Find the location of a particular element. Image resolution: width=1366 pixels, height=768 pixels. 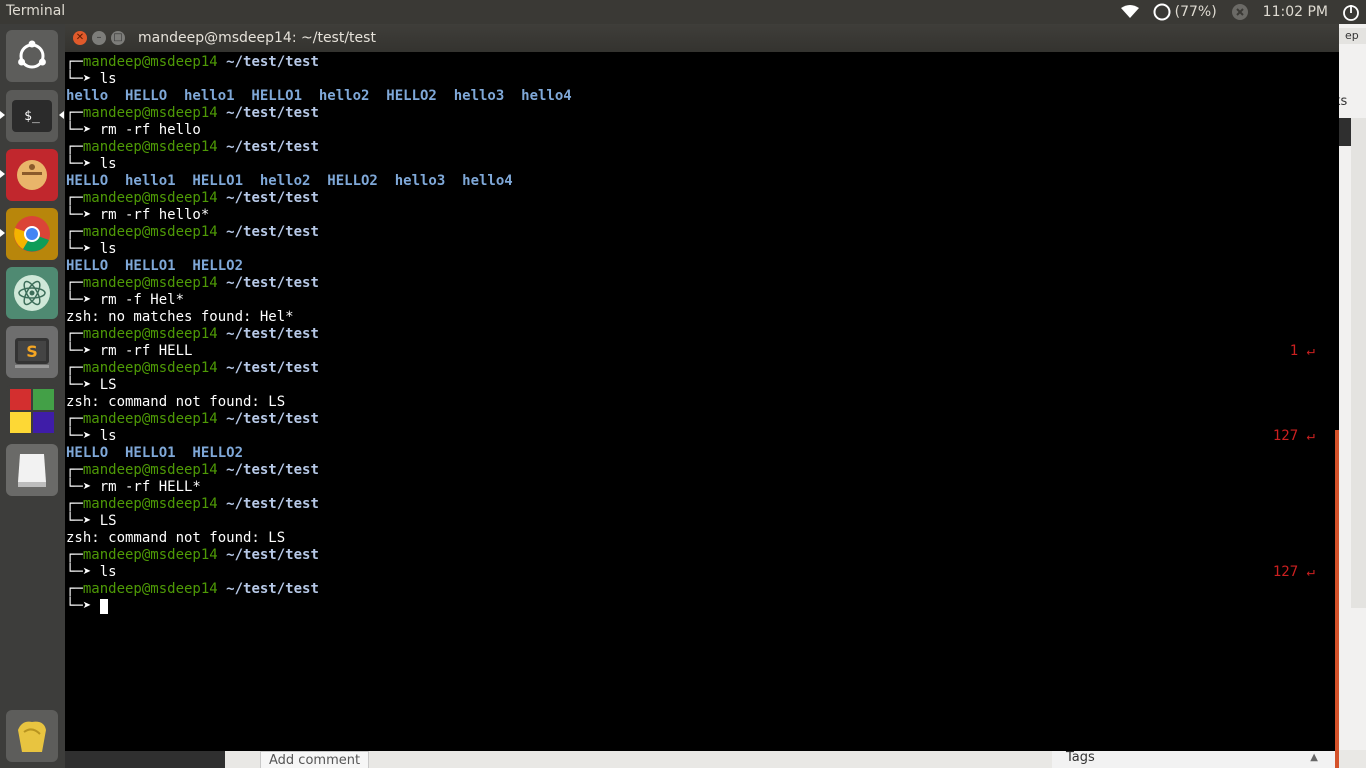

command-line: └─➤ rm -rf hello is located at coordinates (133, 130).